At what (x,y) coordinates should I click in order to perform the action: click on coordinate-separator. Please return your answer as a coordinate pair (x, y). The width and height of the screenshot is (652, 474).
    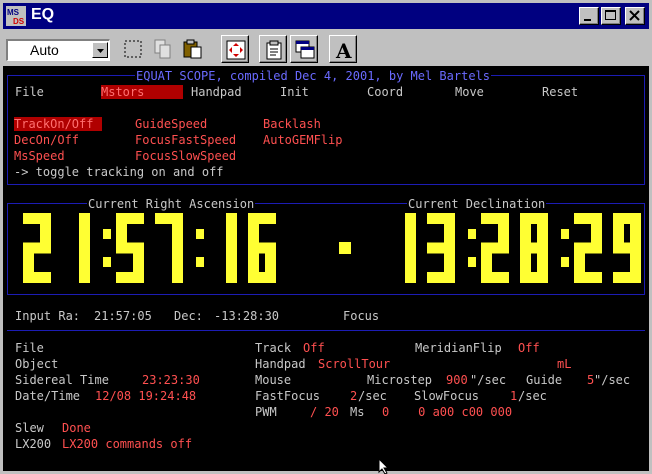
    Looking at the image, I should click on (345, 248).